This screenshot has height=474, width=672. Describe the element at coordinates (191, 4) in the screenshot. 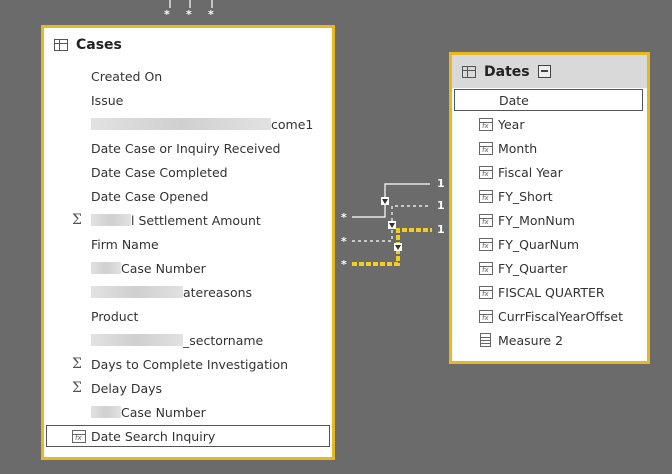

I see `top-relationship-stubs` at that location.